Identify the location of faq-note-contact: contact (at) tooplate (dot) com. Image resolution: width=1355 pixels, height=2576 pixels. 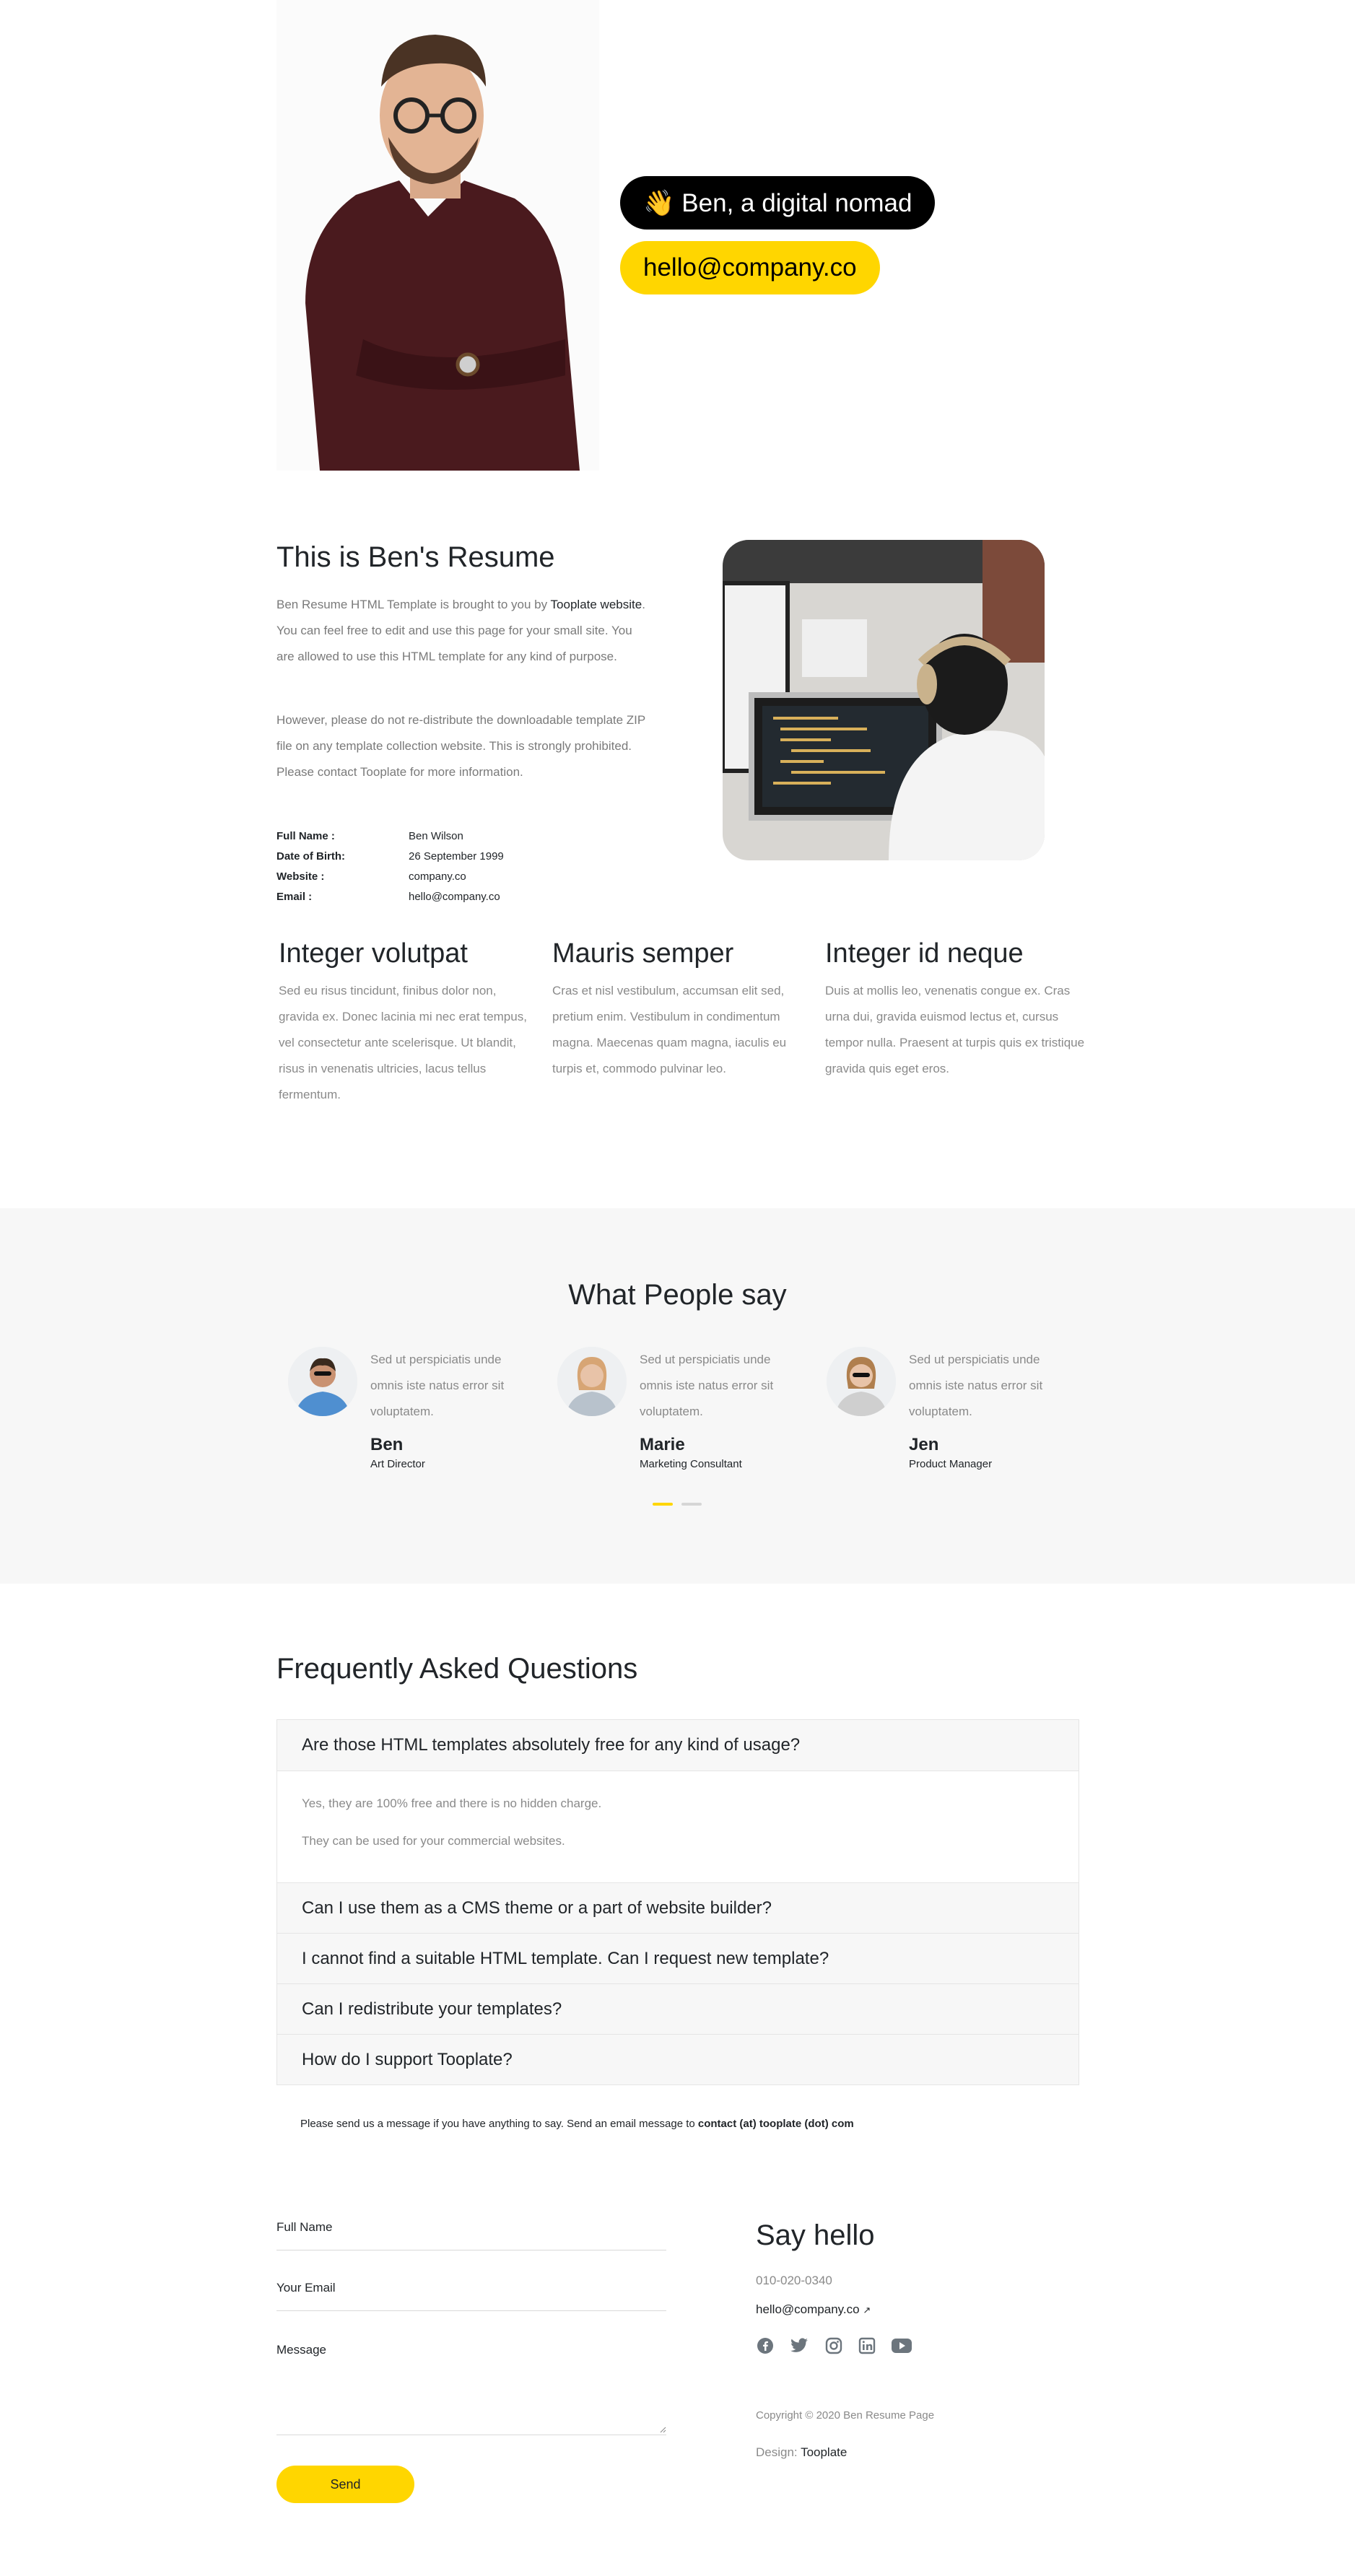
(775, 2124).